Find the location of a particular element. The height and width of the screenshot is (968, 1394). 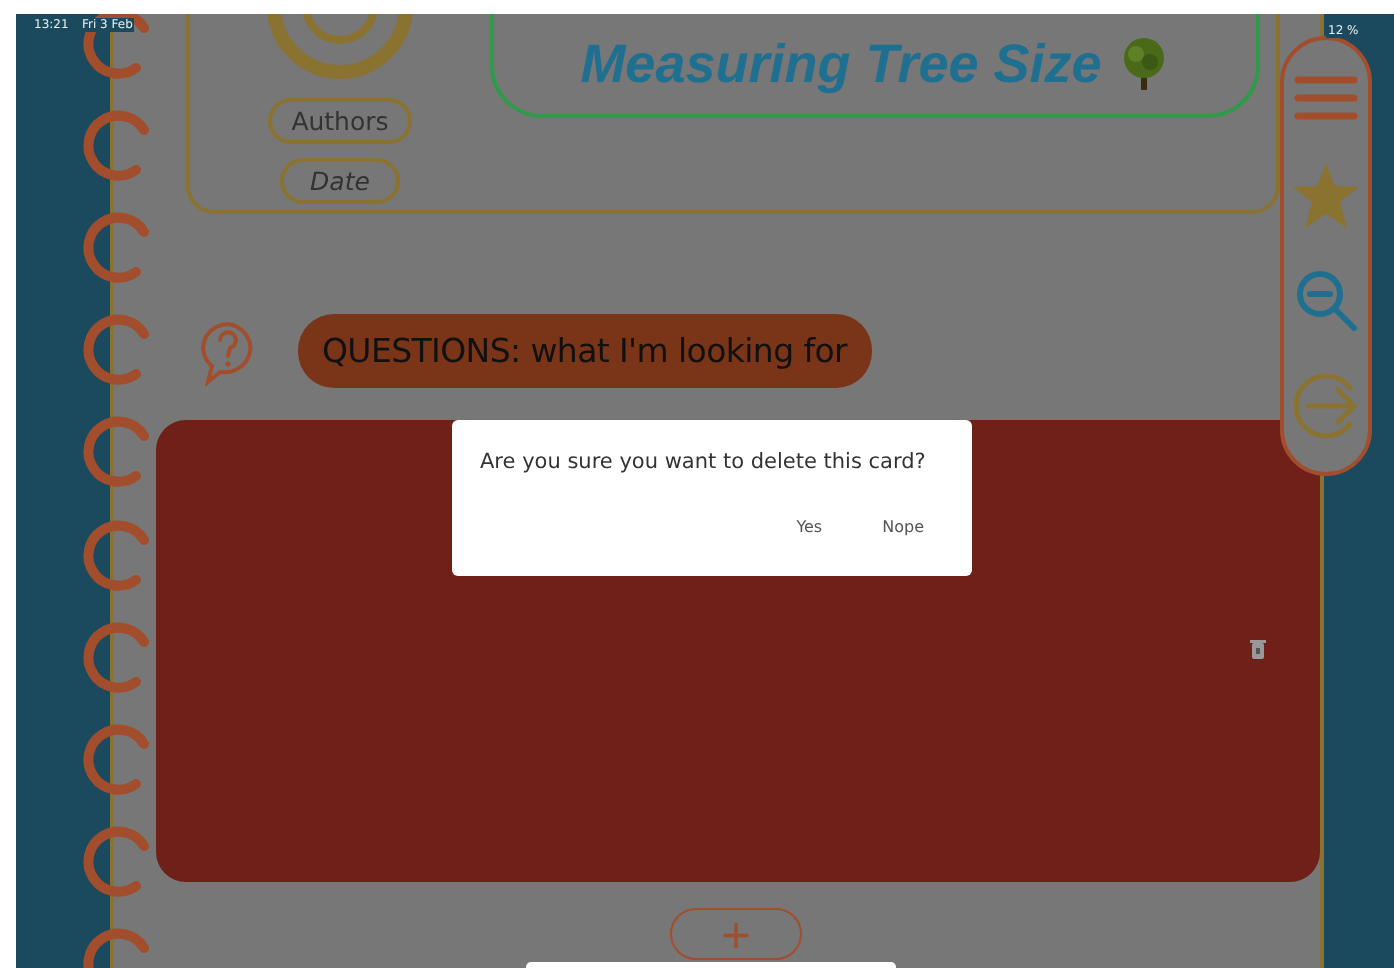

date-field: Date is located at coordinates (340, 181).